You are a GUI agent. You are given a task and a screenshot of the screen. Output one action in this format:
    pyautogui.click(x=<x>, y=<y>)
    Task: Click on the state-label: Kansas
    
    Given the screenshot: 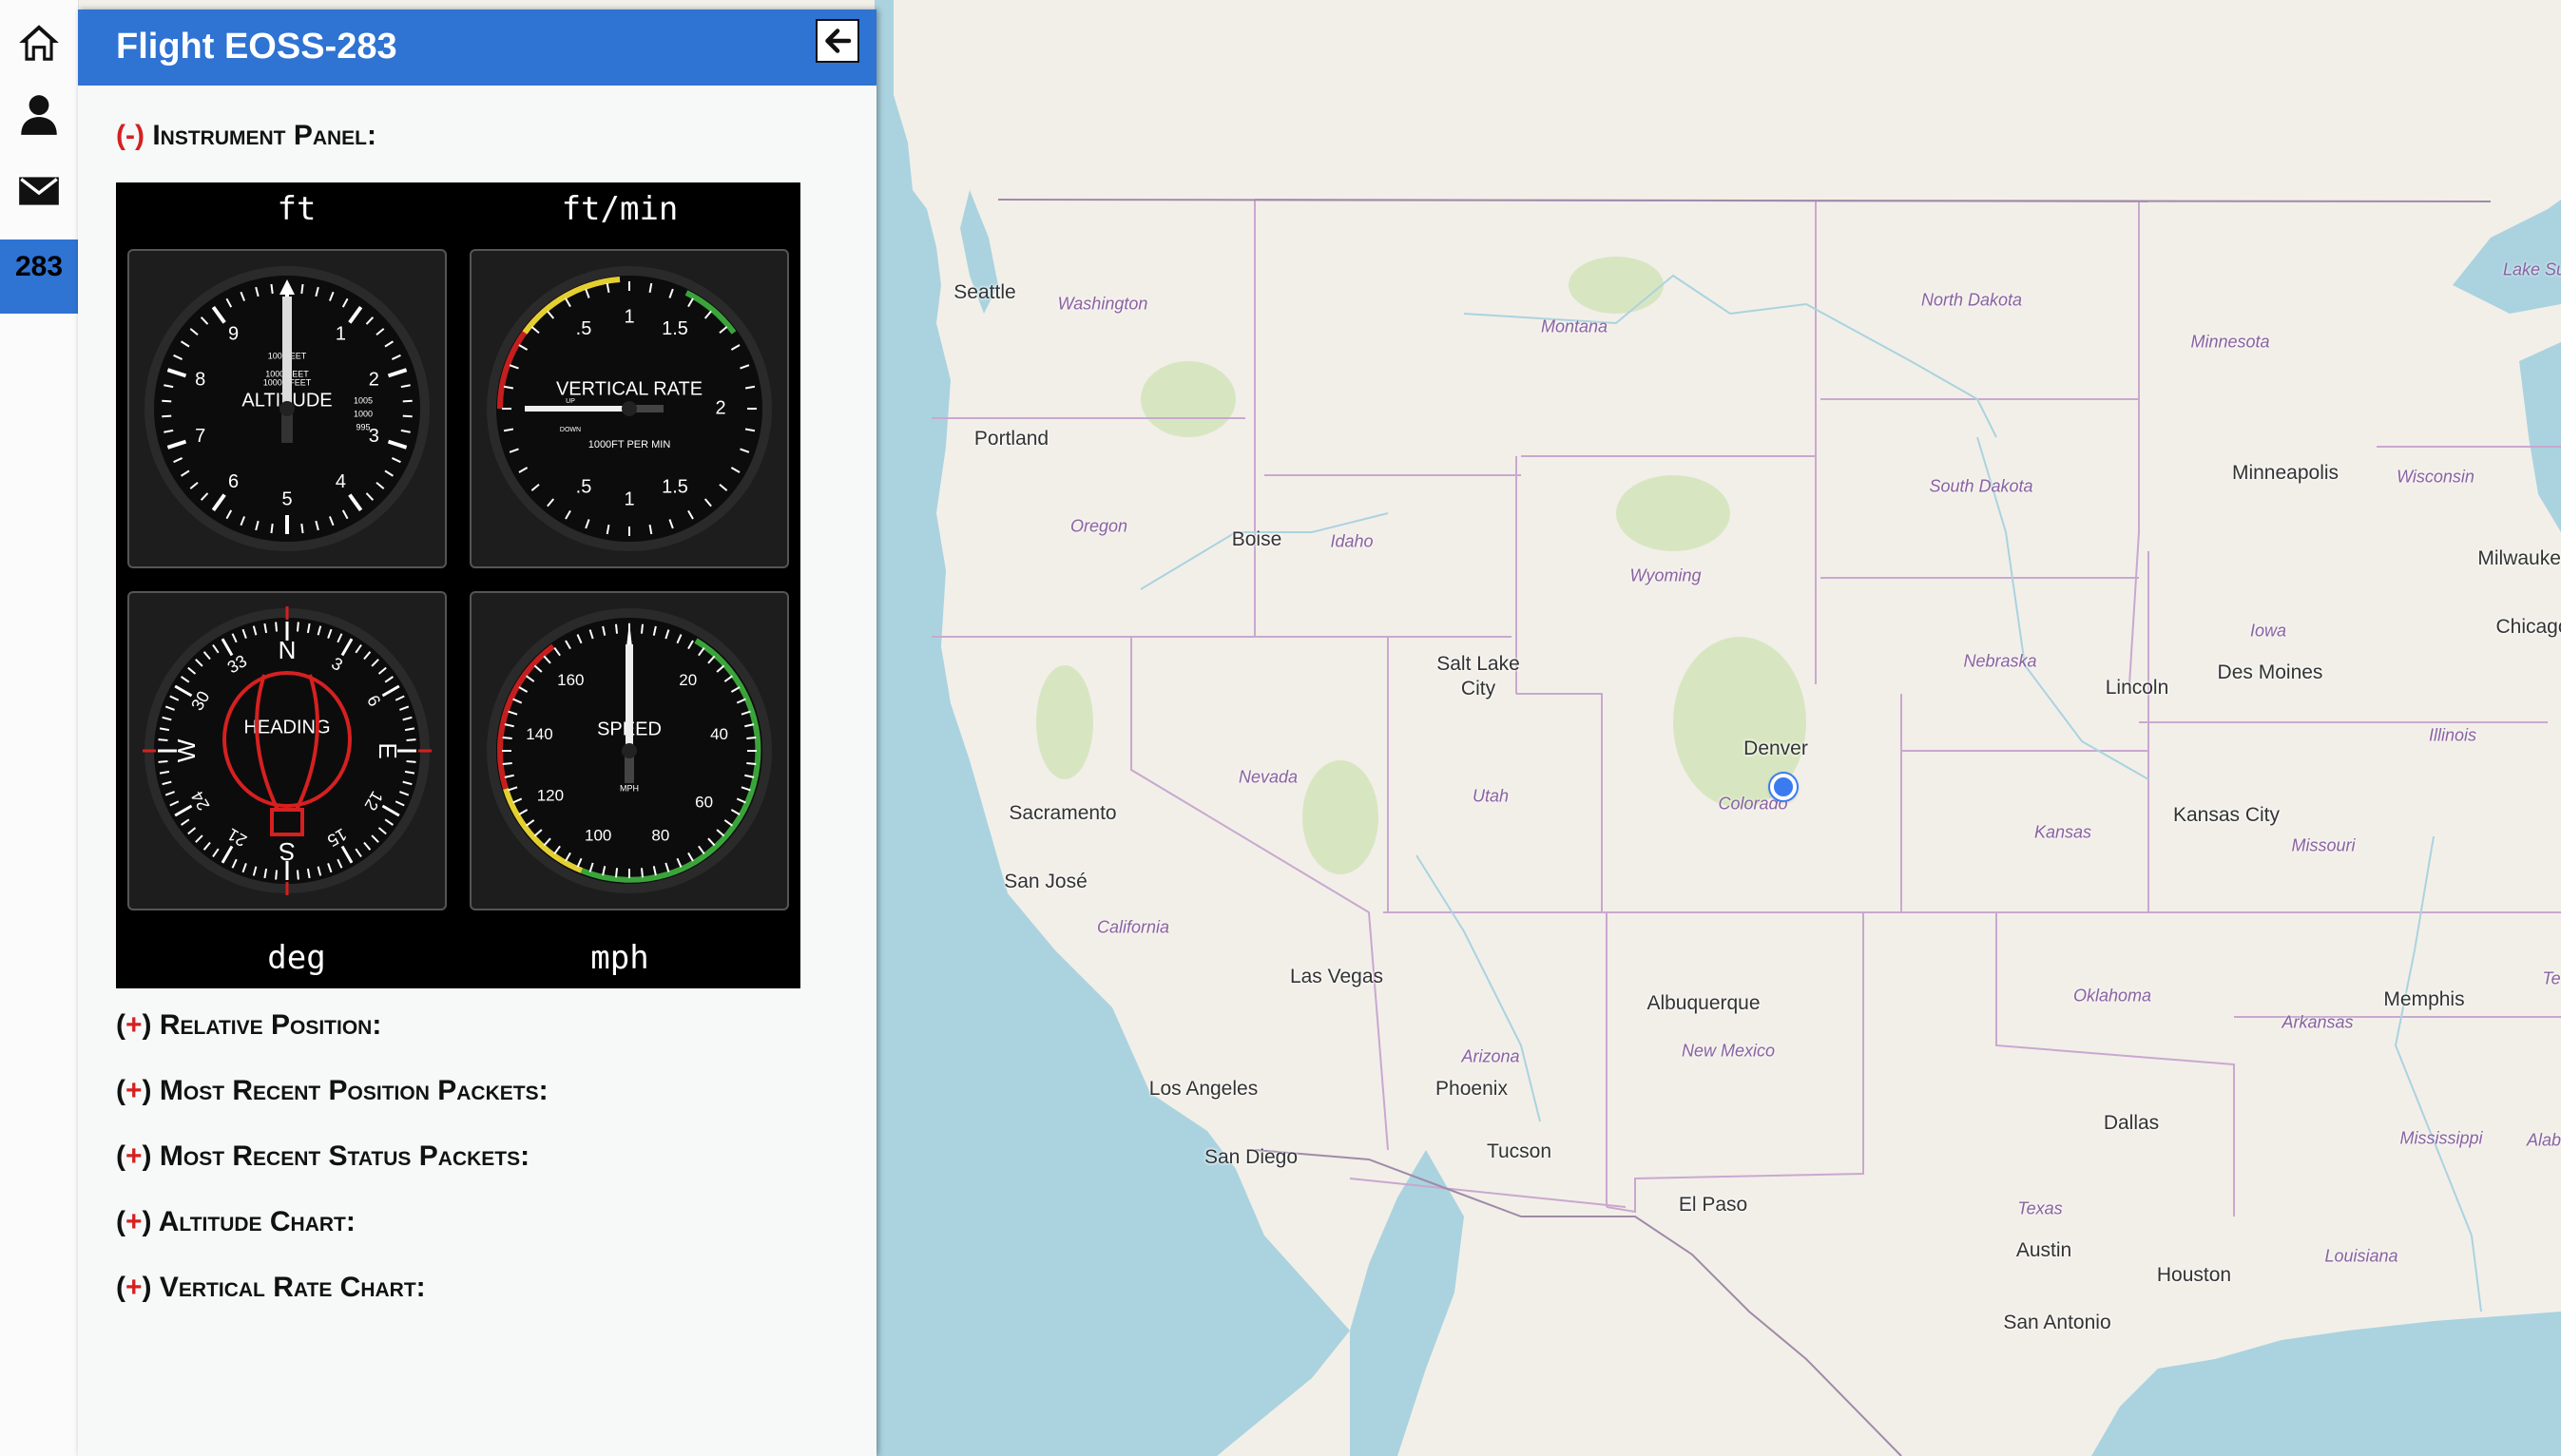 What is the action you would take?
    pyautogui.click(x=2062, y=832)
    